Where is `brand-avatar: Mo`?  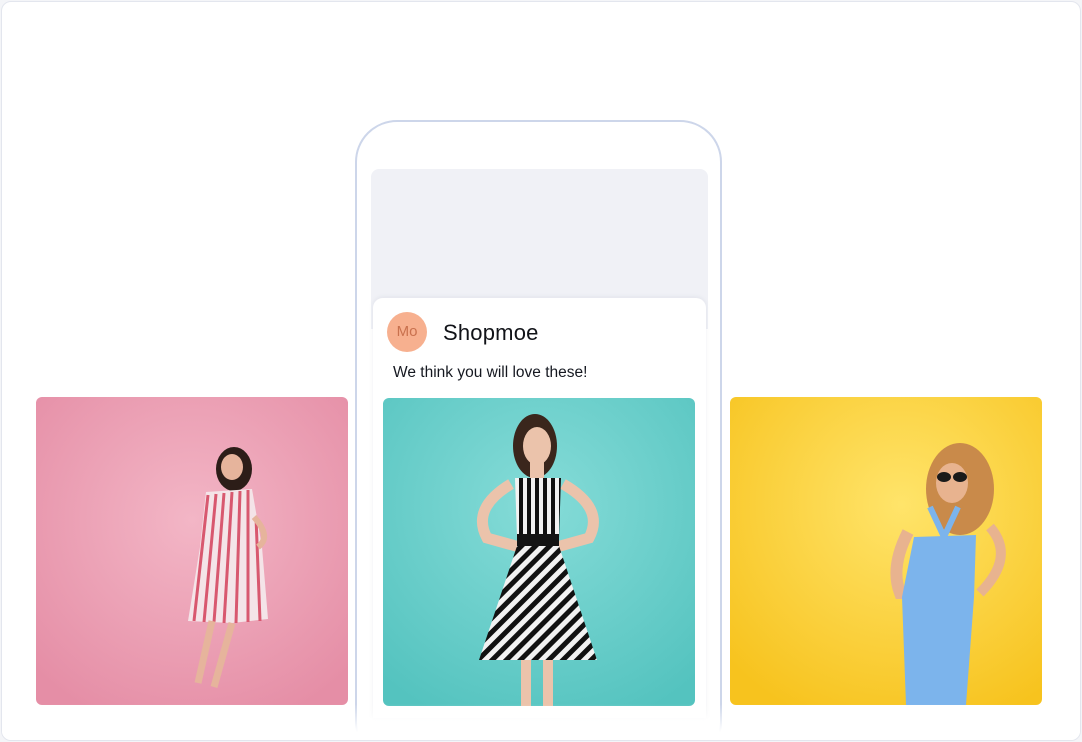
brand-avatar: Mo is located at coordinates (407, 332).